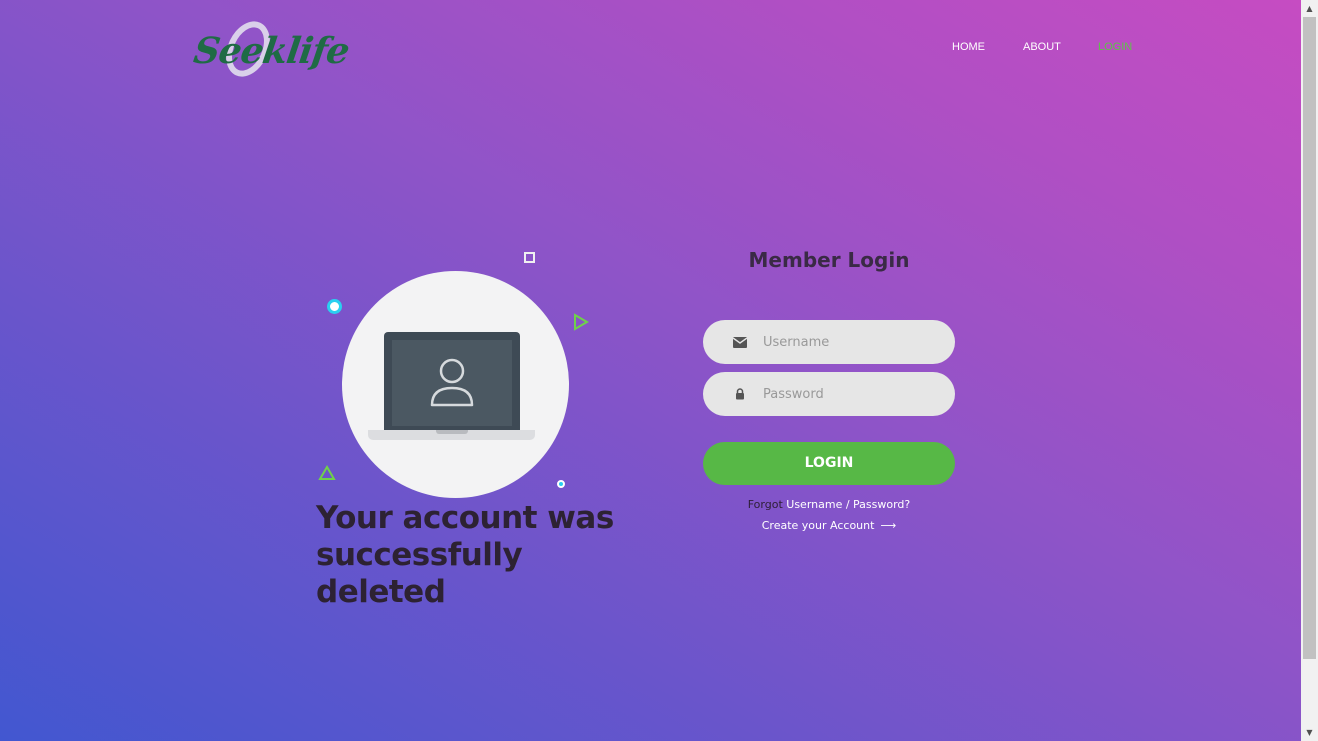 This screenshot has width=1318, height=741. What do you see at coordinates (1309, 8) in the screenshot?
I see `scroll-up-icon: ▲` at bounding box center [1309, 8].